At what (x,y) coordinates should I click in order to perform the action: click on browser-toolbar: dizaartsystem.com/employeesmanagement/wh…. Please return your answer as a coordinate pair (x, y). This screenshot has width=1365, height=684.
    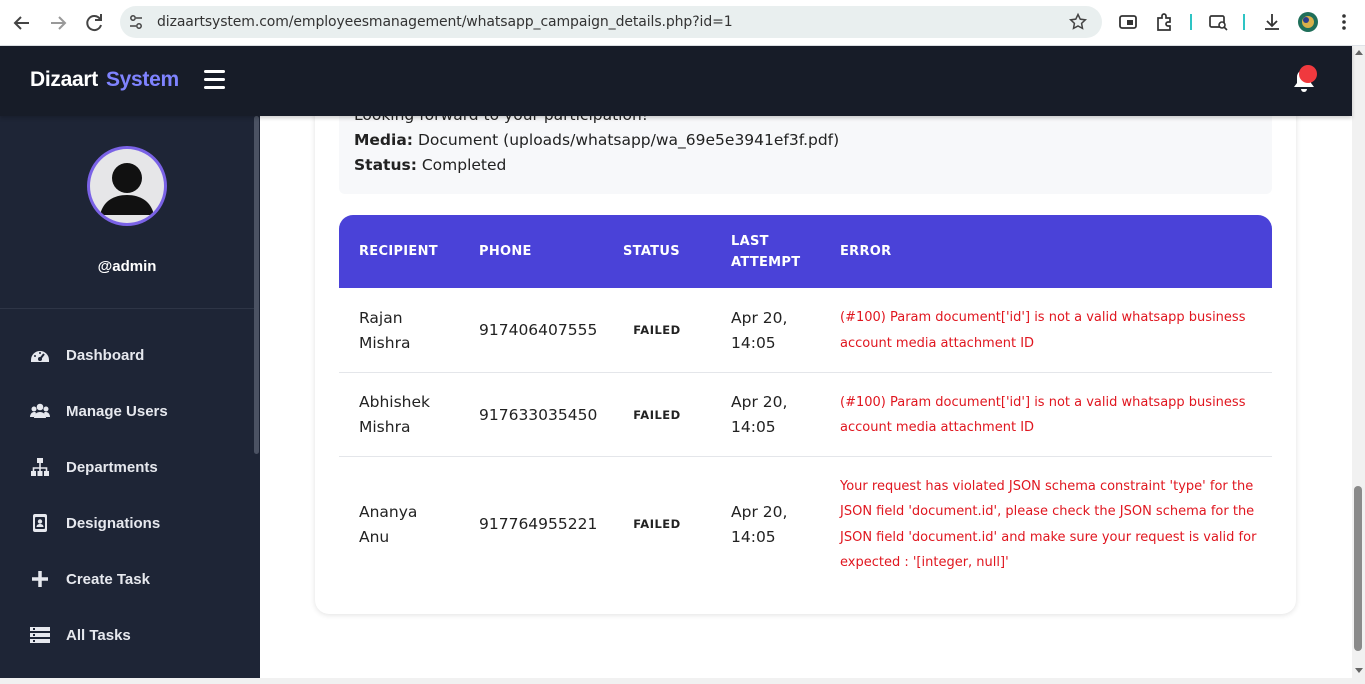
    Looking at the image, I should click on (682, 23).